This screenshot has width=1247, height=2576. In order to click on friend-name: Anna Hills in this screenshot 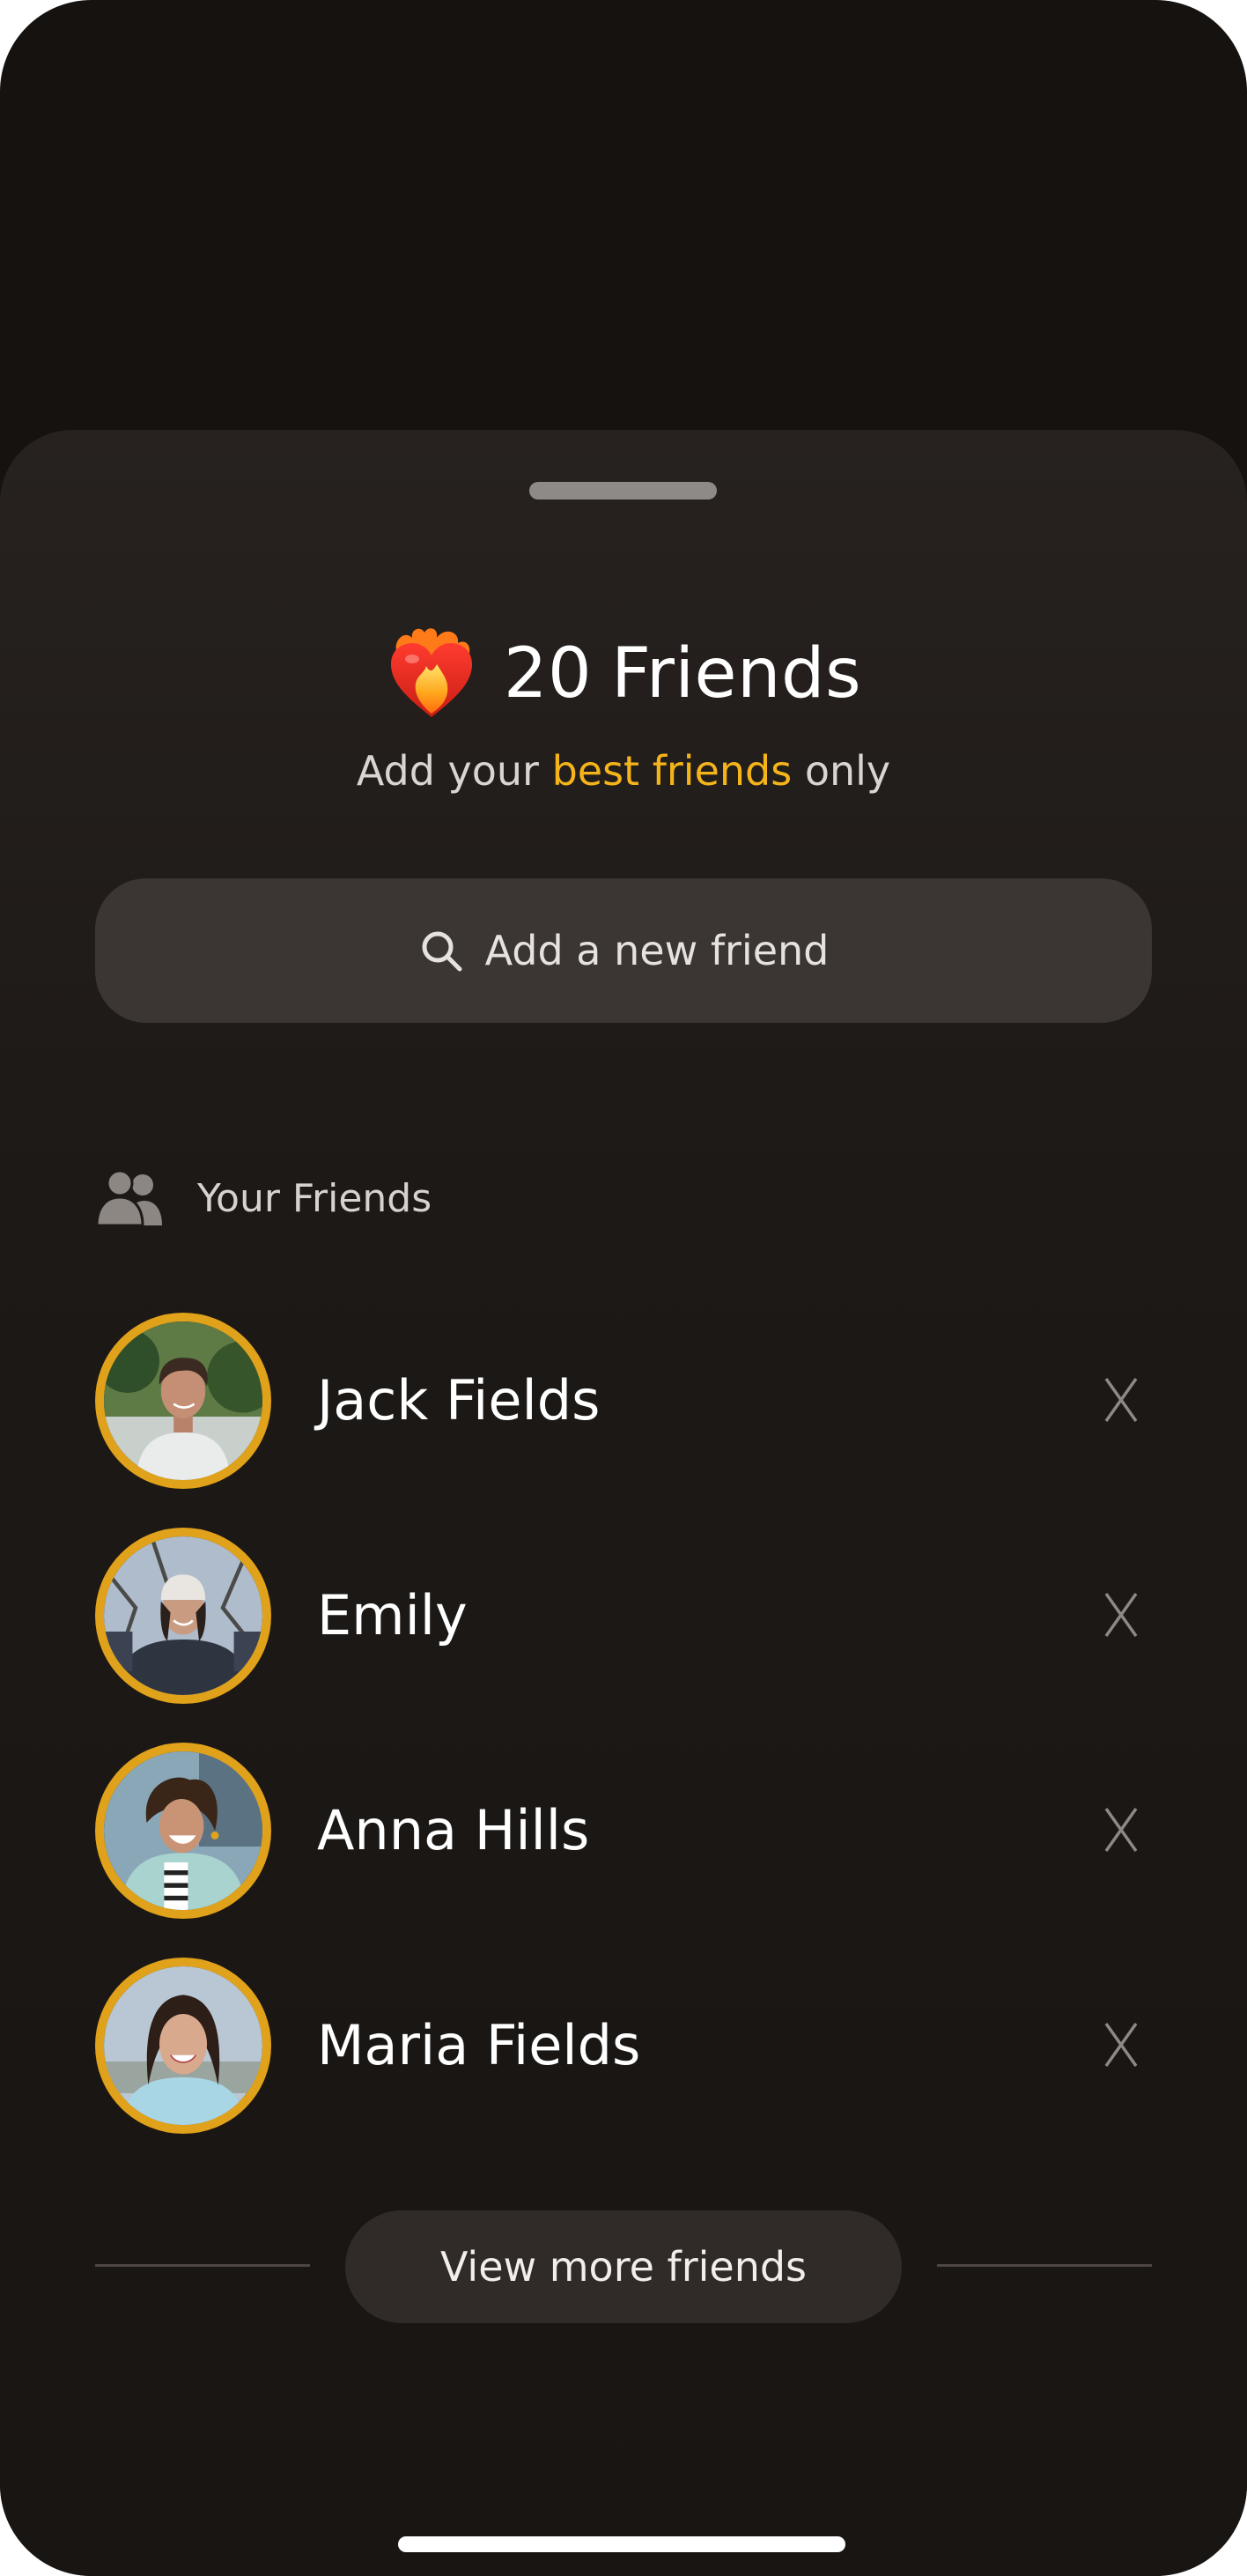, I will do `click(454, 1830)`.